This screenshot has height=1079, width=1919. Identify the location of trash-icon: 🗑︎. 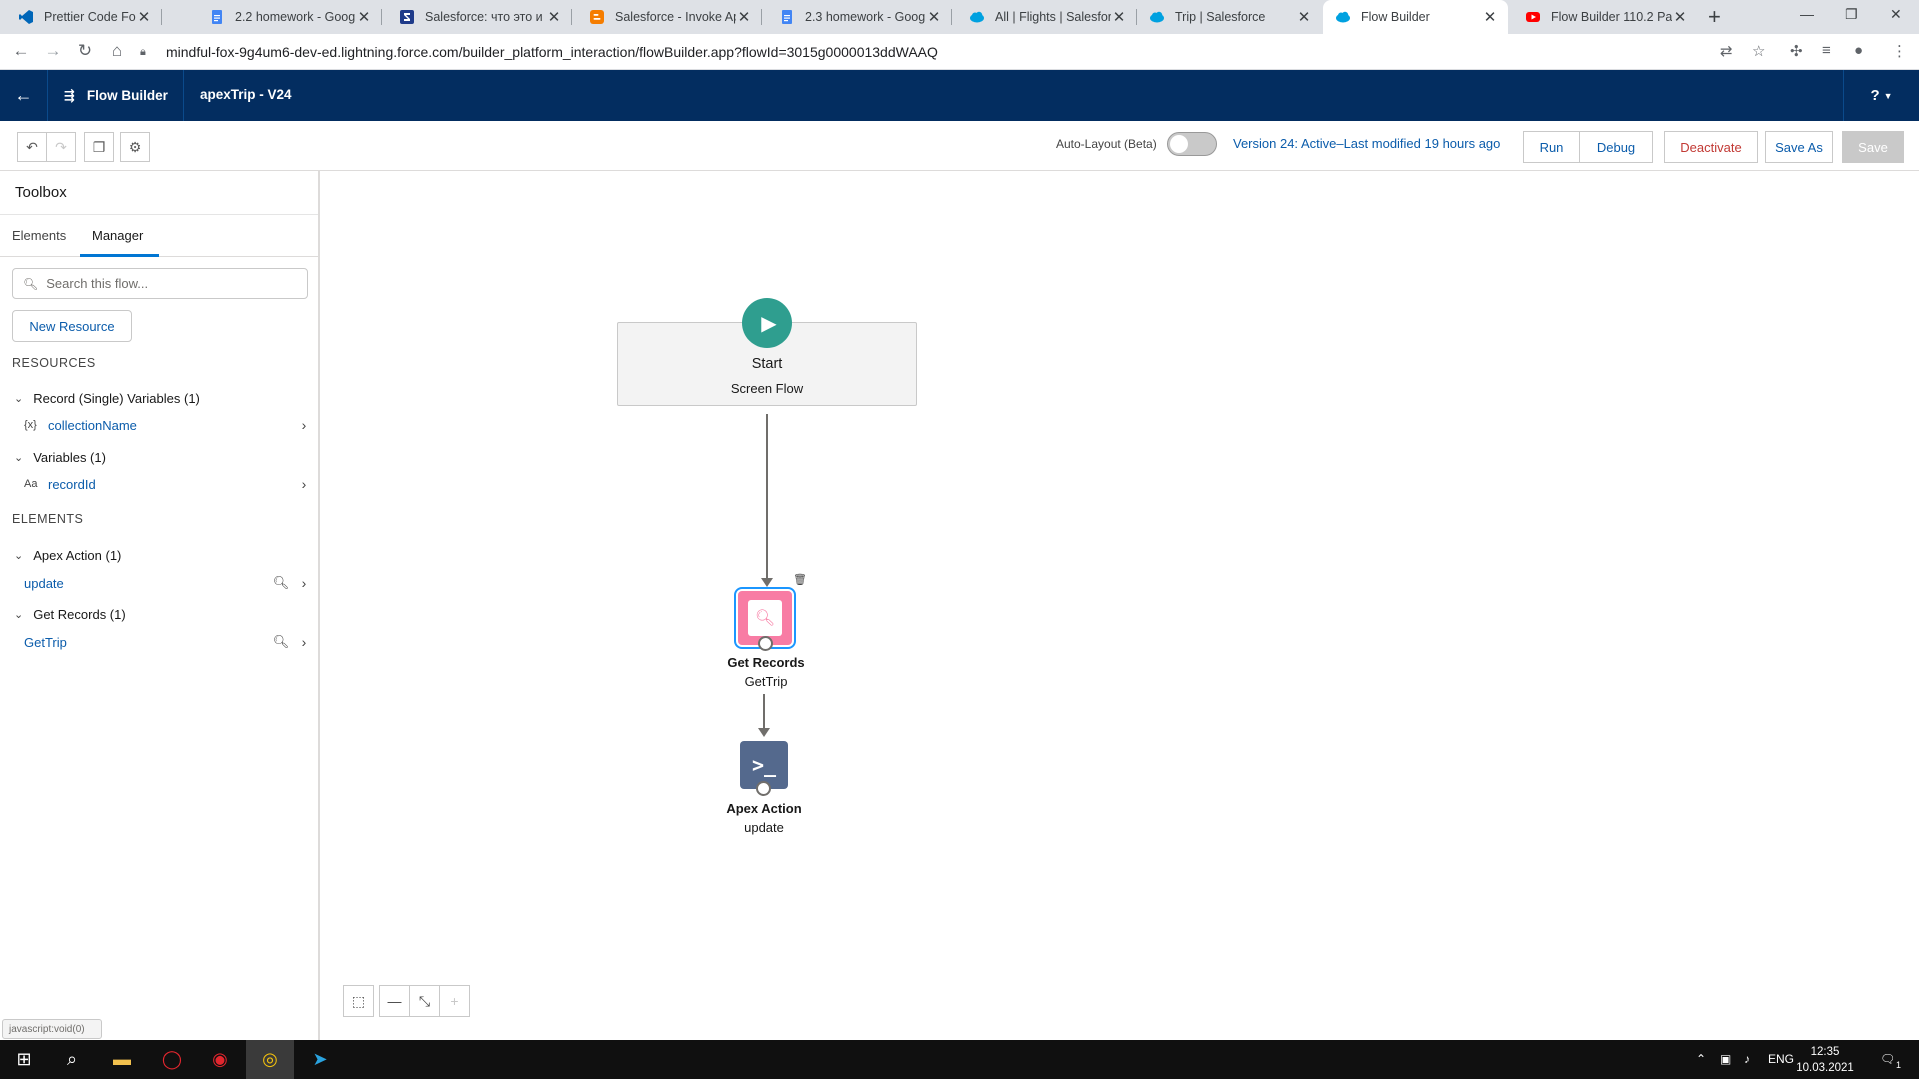
(800, 579).